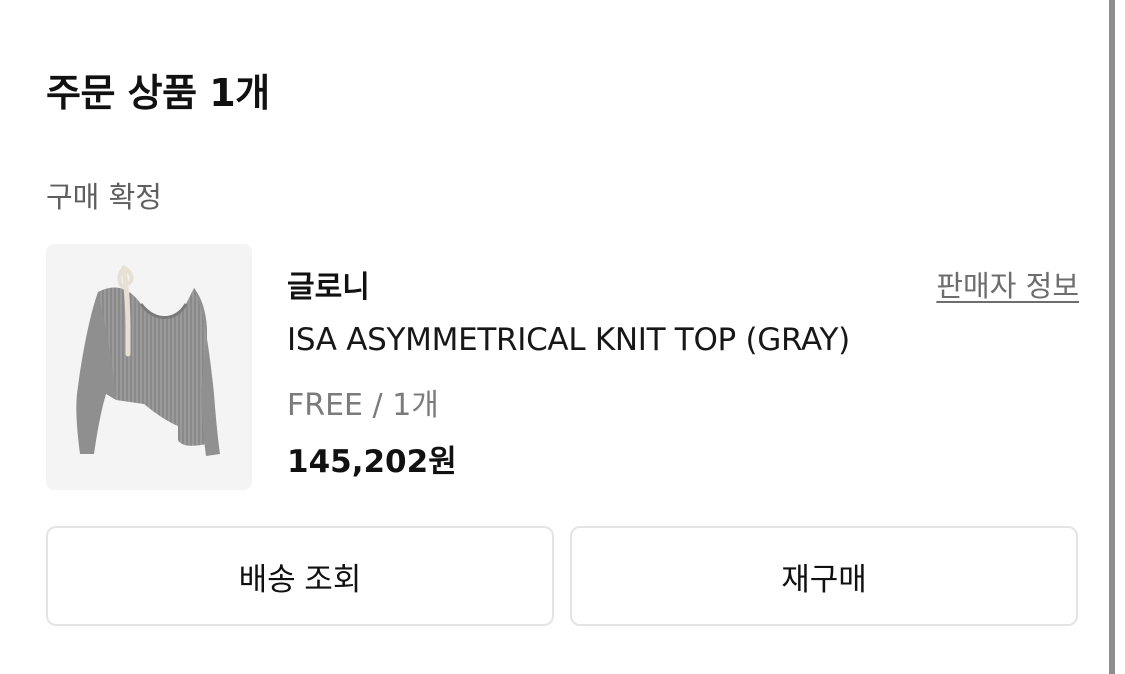 This screenshot has width=1125, height=674. I want to click on rebuy-button: 재구매, so click(824, 576).